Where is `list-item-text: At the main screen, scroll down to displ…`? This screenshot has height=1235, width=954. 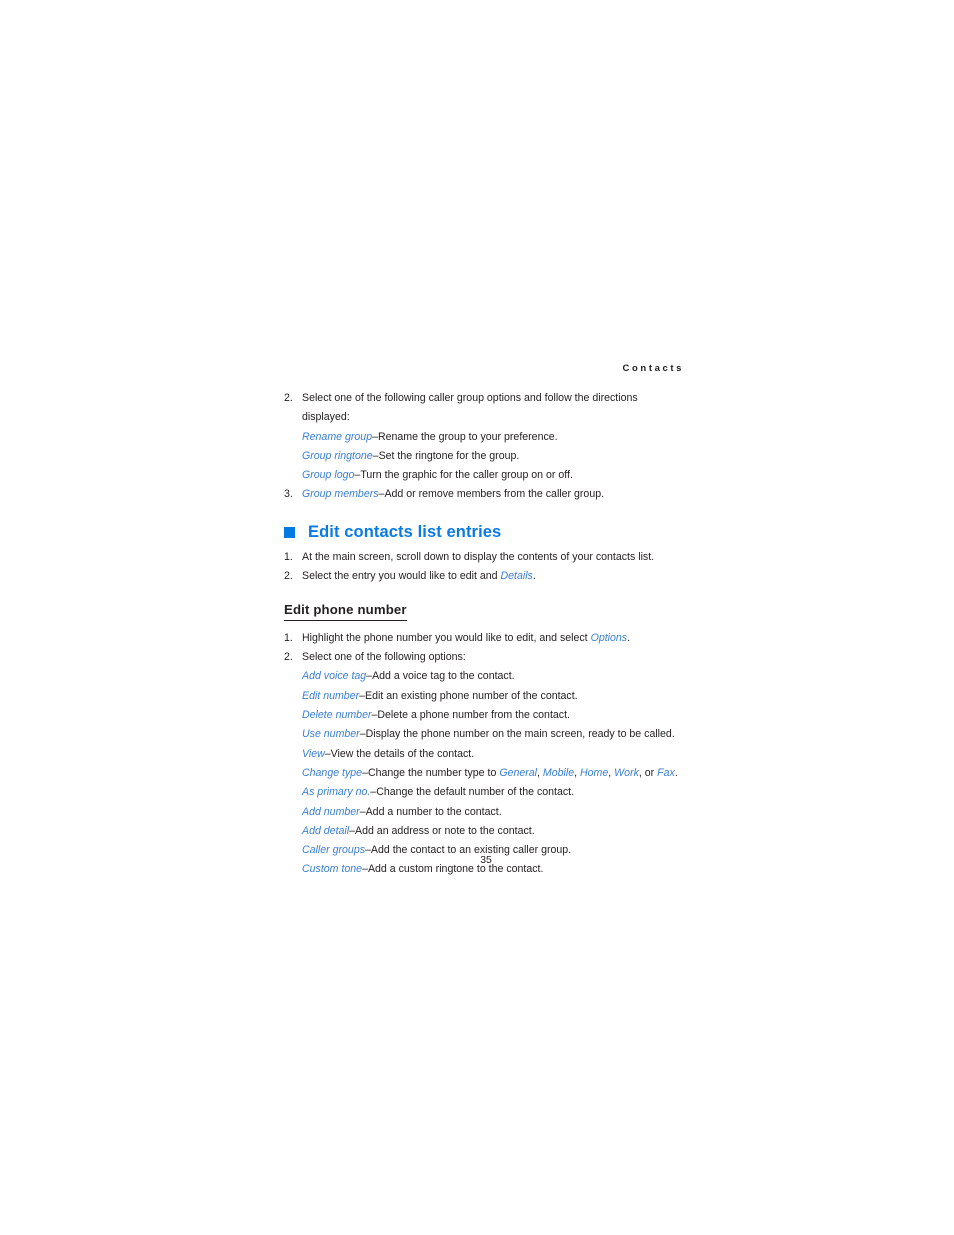 list-item-text: At the main screen, scroll down to displ… is located at coordinates (478, 556).